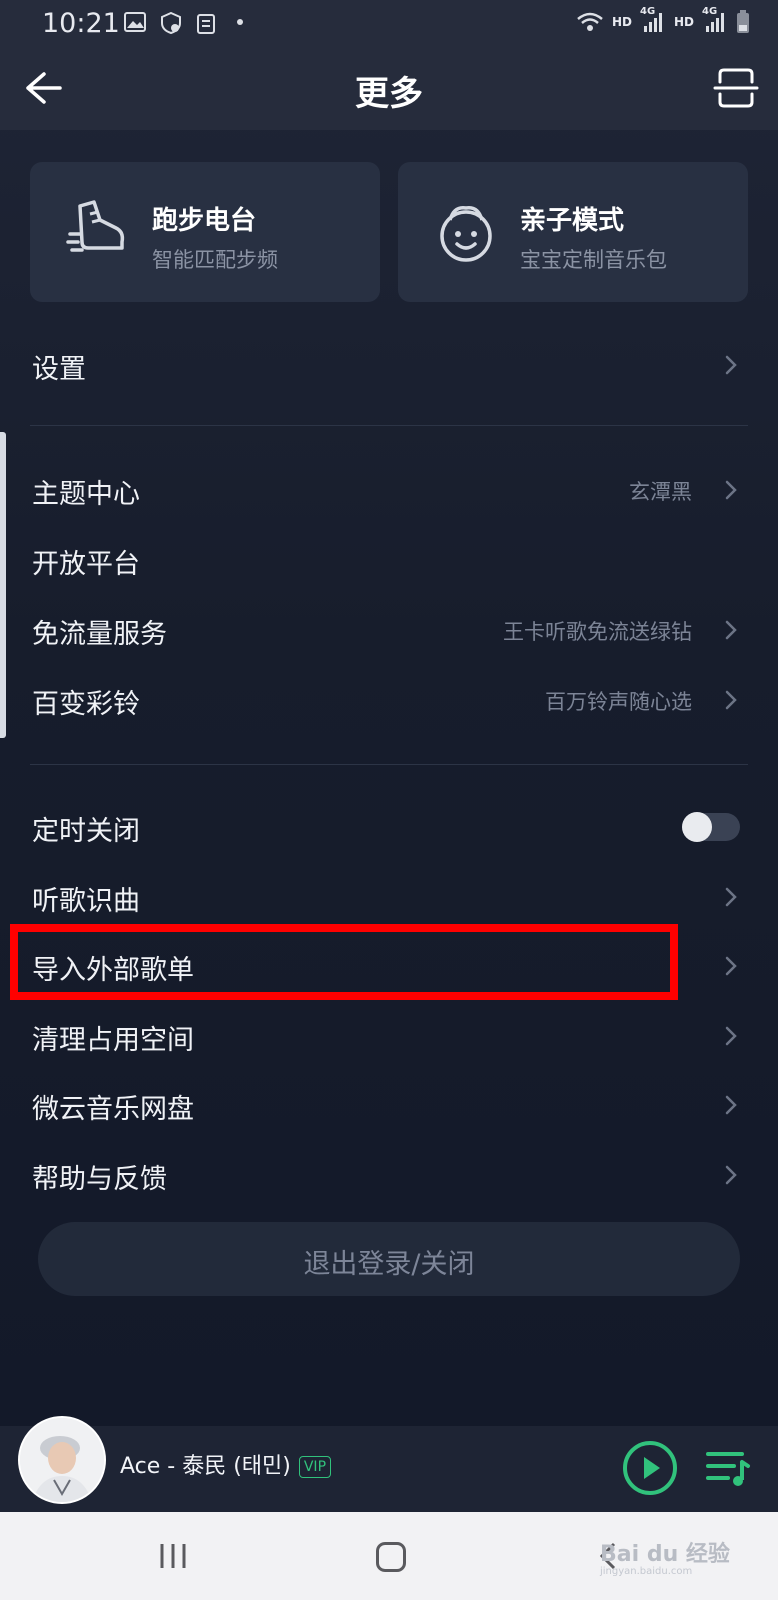 The width and height of the screenshot is (778, 1600). I want to click on edge-panel-handle, so click(3, 585).